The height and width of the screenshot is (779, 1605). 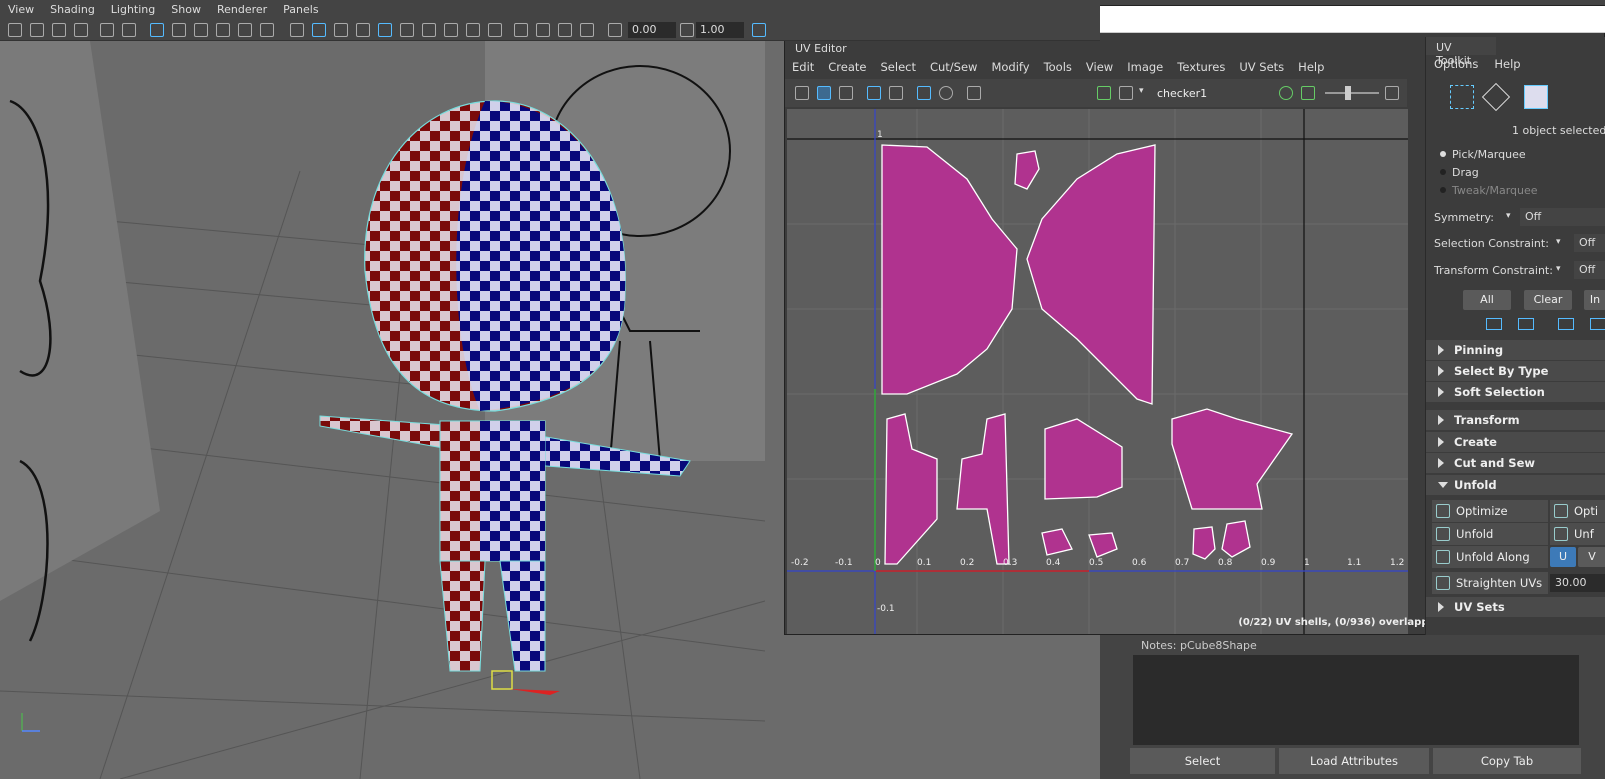 I want to click on checker-icon, so click(x=1126, y=93).